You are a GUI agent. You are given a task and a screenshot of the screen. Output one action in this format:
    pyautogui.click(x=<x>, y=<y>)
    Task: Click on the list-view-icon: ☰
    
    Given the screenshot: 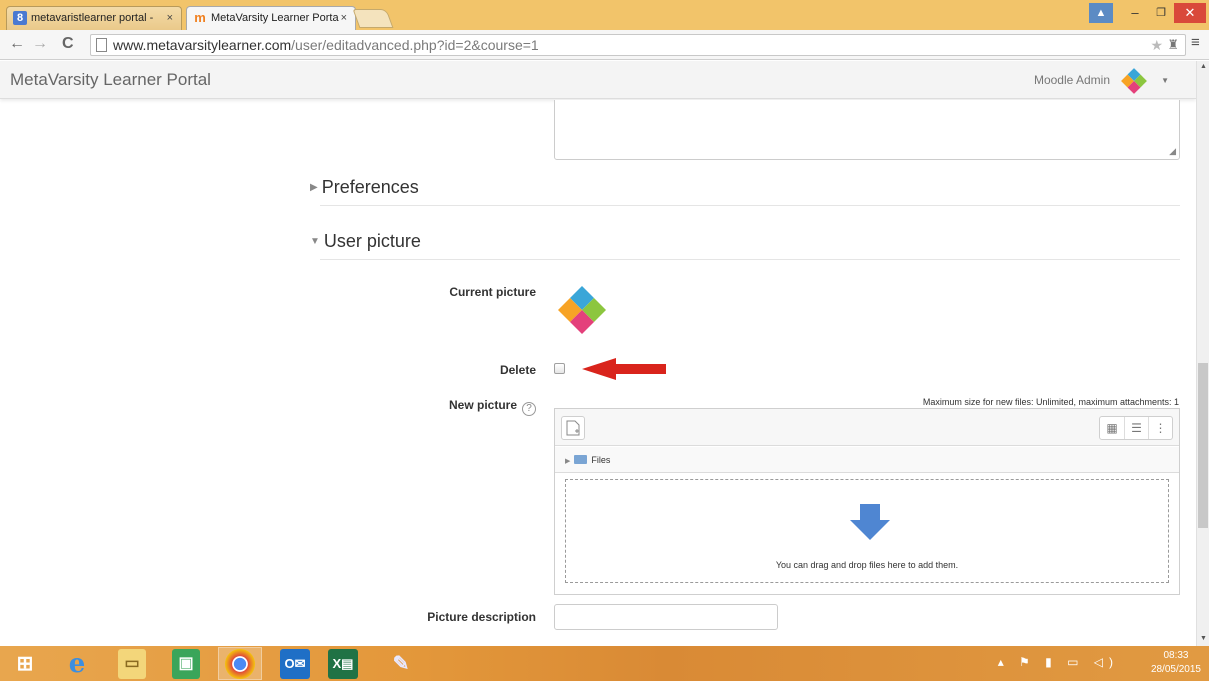 What is the action you would take?
    pyautogui.click(x=1136, y=428)
    